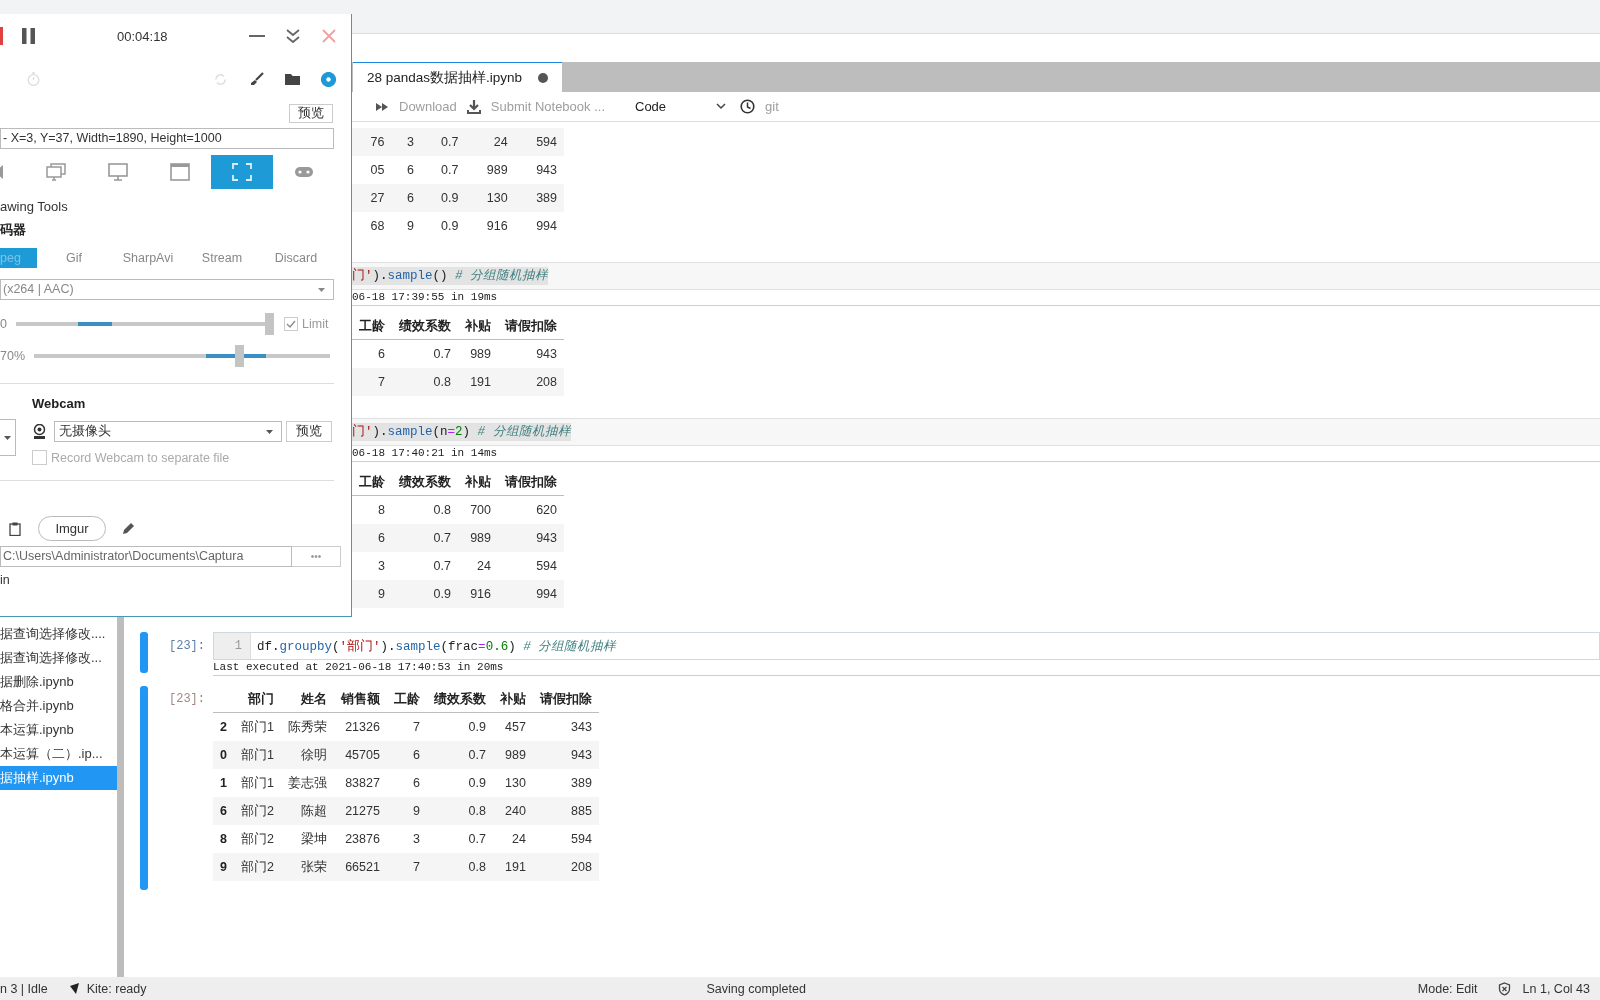 The image size is (1600, 1000). I want to click on monitor-icon, so click(118, 172).